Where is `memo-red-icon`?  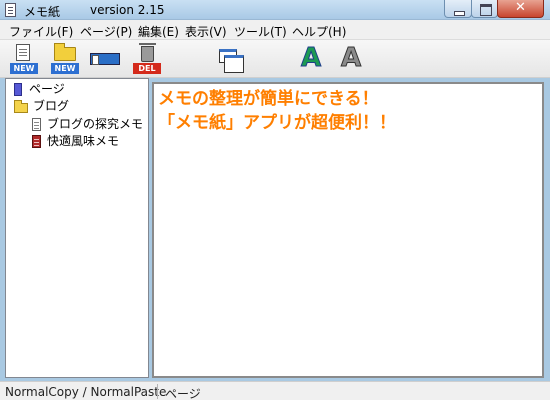 memo-red-icon is located at coordinates (36, 141).